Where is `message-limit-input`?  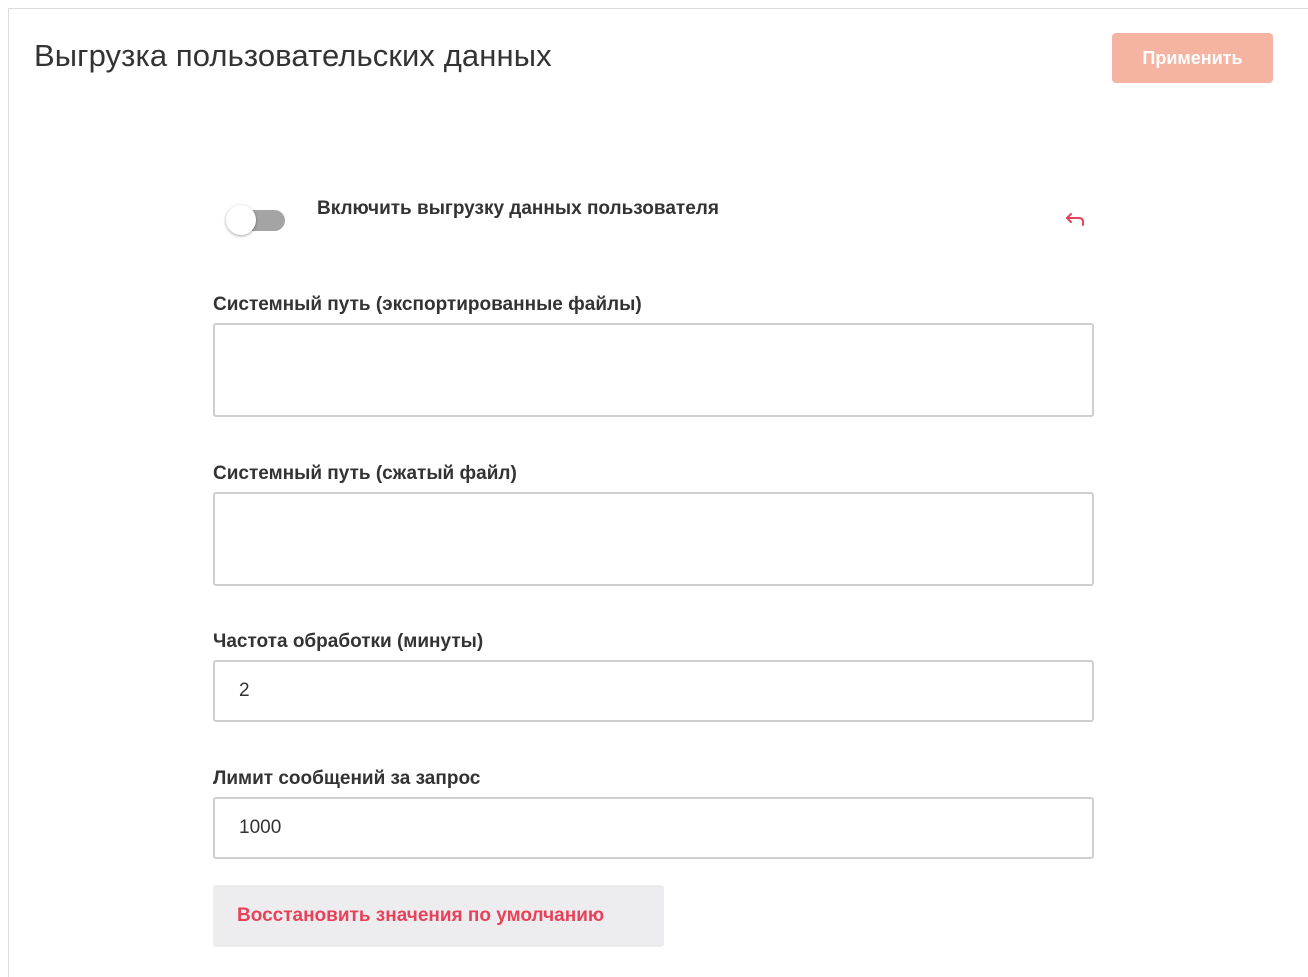
message-limit-input is located at coordinates (653, 828).